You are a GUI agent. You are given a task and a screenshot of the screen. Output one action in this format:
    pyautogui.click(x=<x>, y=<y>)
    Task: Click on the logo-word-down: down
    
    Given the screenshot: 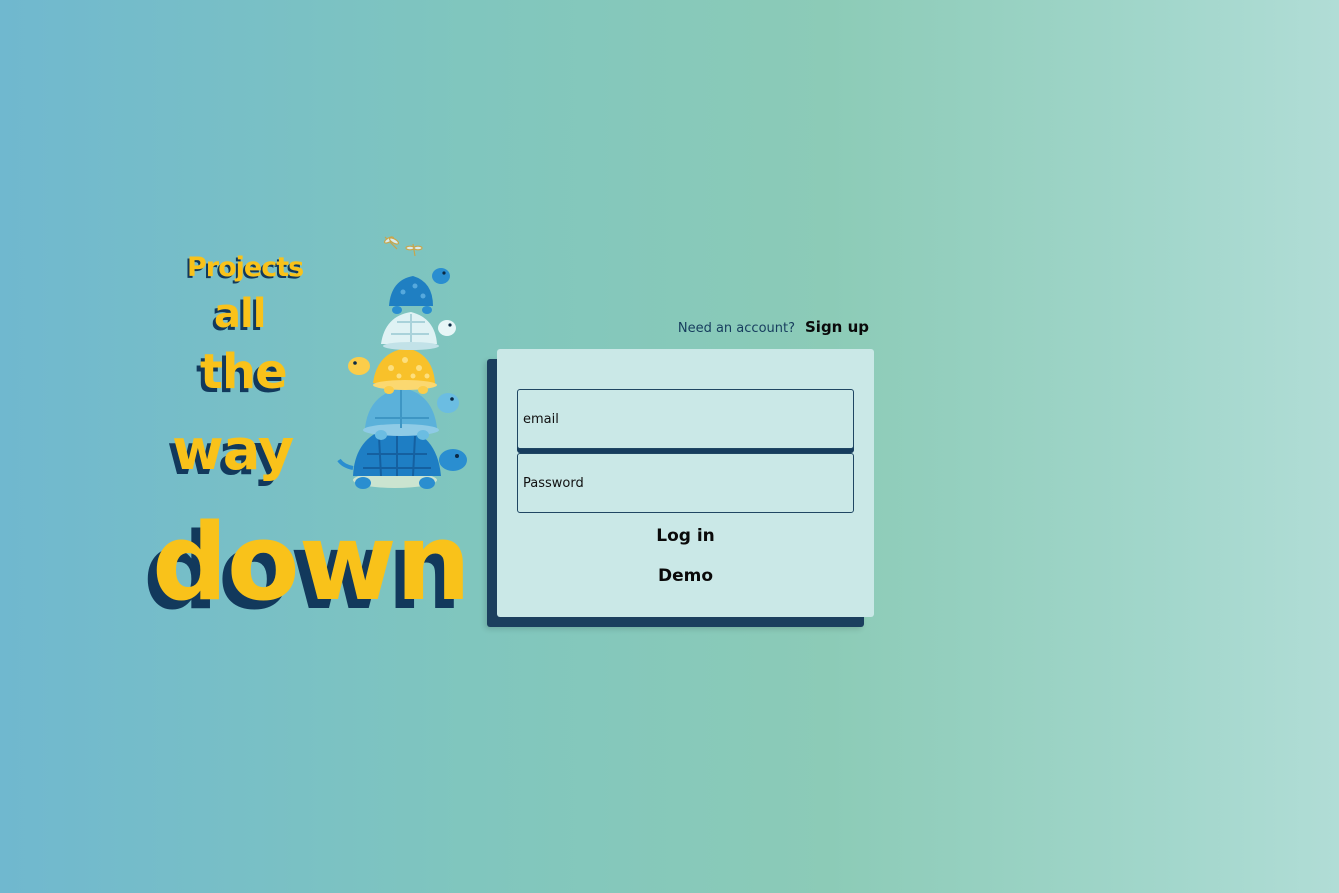 What is the action you would take?
    pyautogui.click(x=311, y=562)
    